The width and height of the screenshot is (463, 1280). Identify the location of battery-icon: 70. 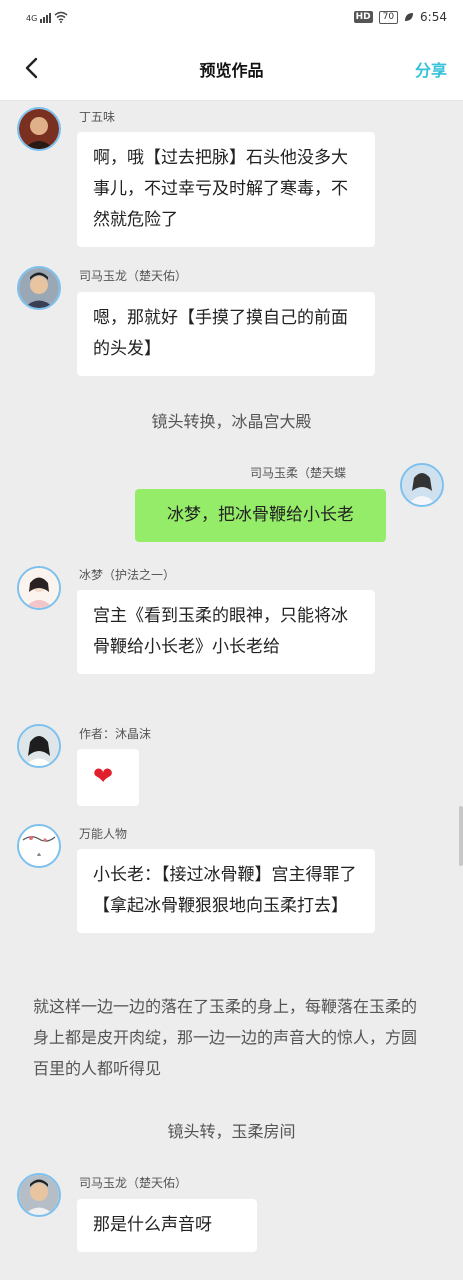
(388, 17).